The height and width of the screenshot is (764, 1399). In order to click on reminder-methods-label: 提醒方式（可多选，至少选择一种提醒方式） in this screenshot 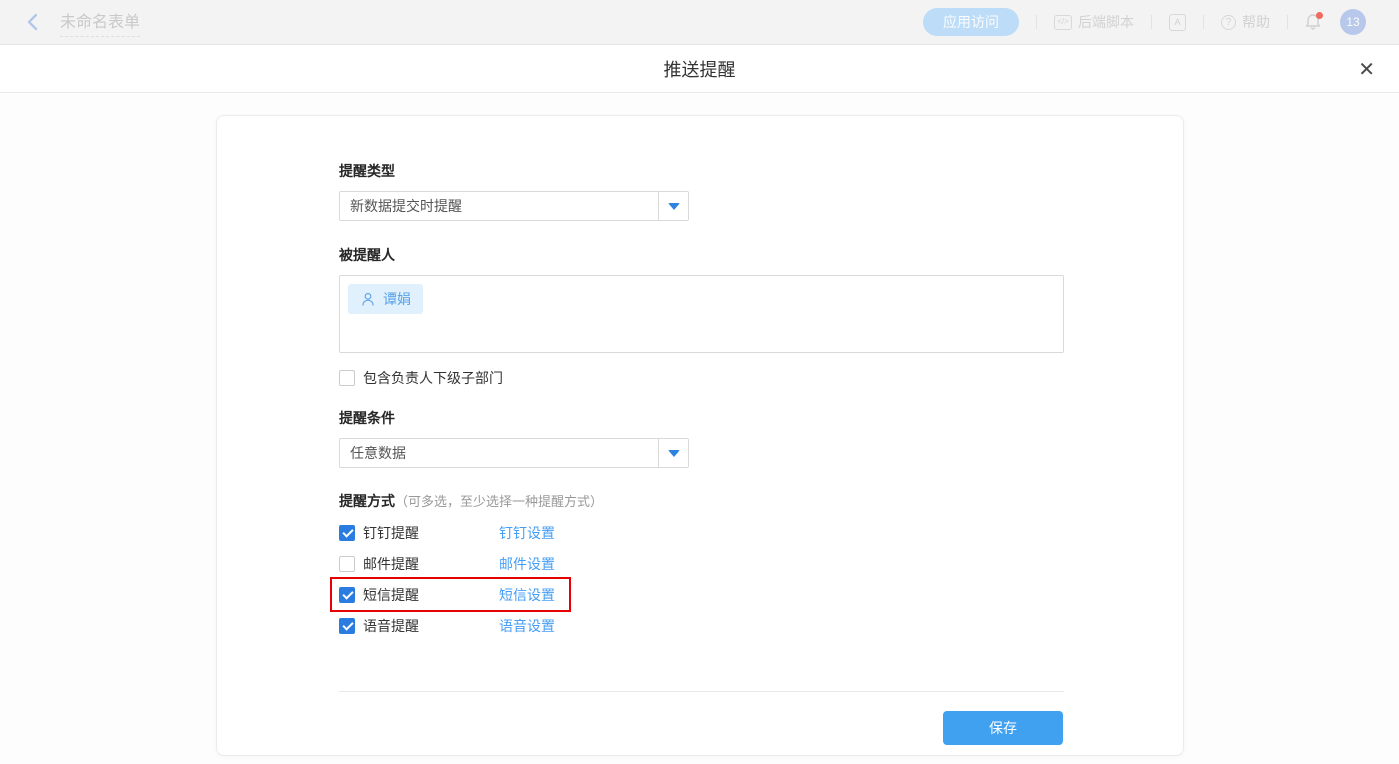, I will do `click(471, 501)`.